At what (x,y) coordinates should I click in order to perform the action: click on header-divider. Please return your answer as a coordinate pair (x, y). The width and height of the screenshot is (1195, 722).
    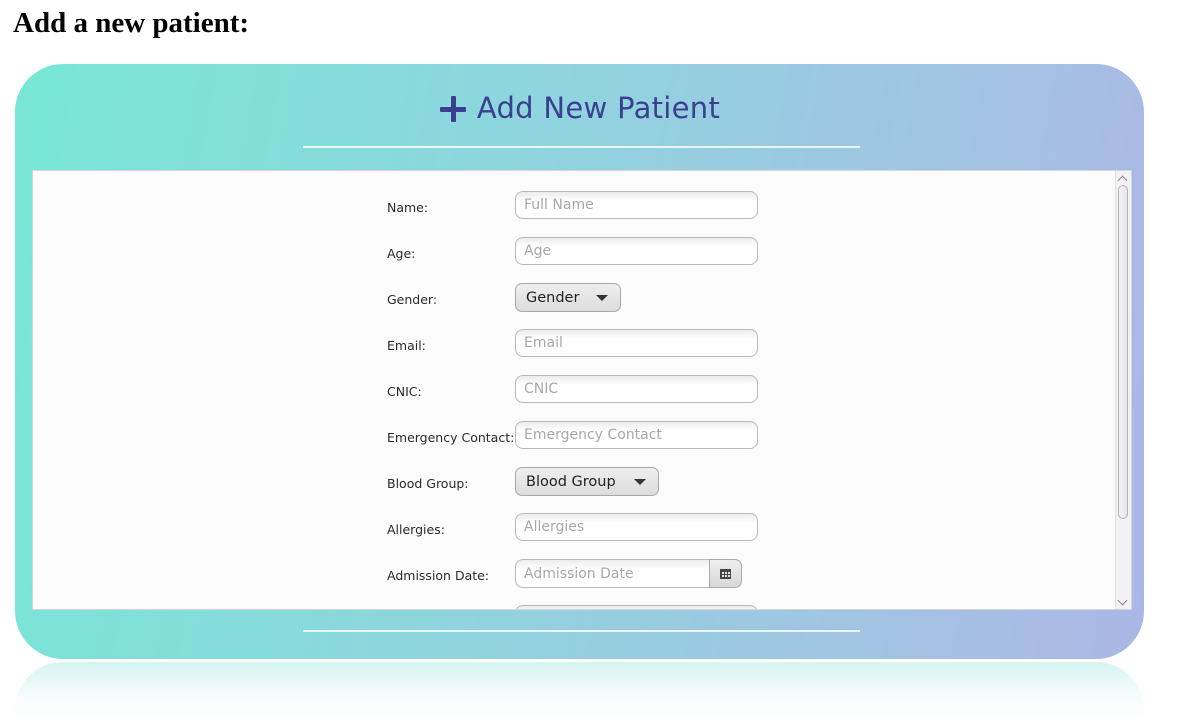
    Looking at the image, I should click on (581, 147).